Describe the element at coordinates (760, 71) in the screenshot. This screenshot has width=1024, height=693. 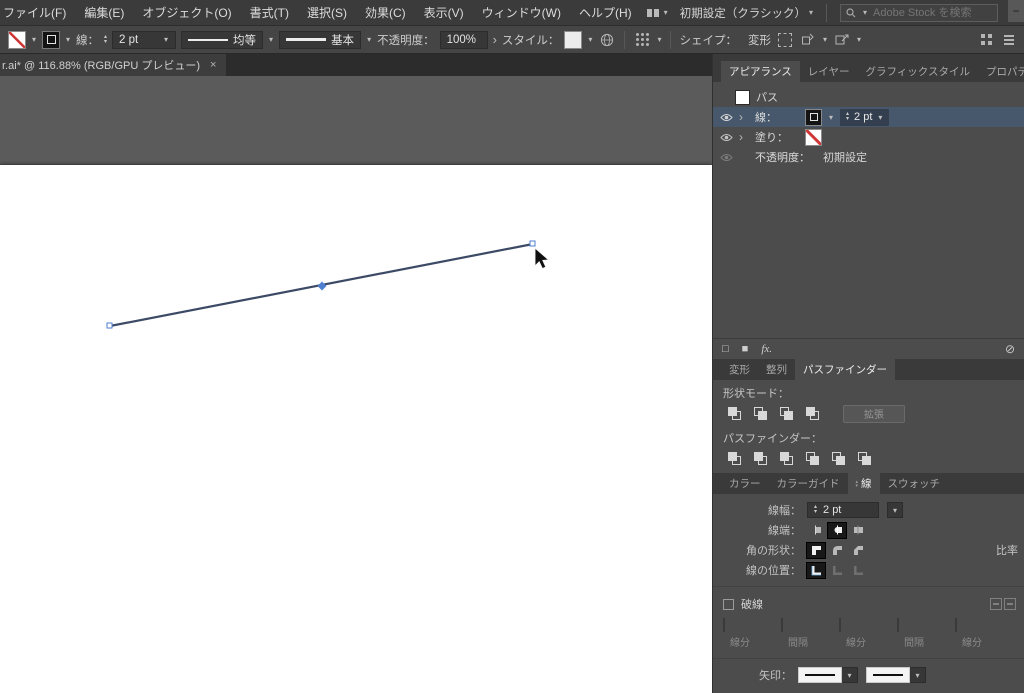
I see `tab-appearance: アピアランス` at that location.